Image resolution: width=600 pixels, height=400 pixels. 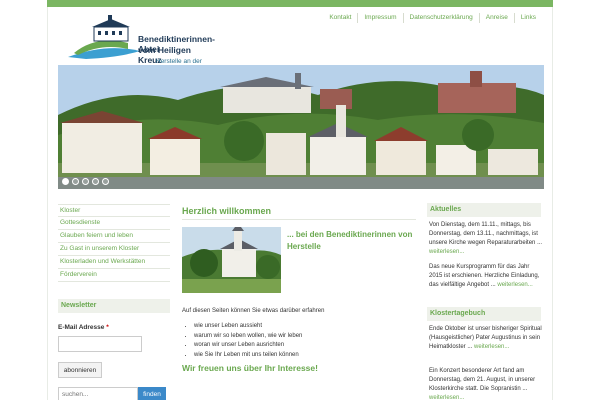 I want to click on sidebar-item-gottesdienste: Gottesdienste, so click(x=114, y=223).